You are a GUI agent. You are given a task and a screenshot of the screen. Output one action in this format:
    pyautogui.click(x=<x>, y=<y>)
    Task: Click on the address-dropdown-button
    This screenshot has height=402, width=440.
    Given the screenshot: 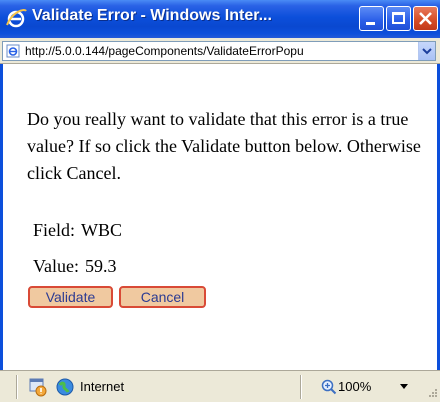 What is the action you would take?
    pyautogui.click(x=426, y=51)
    